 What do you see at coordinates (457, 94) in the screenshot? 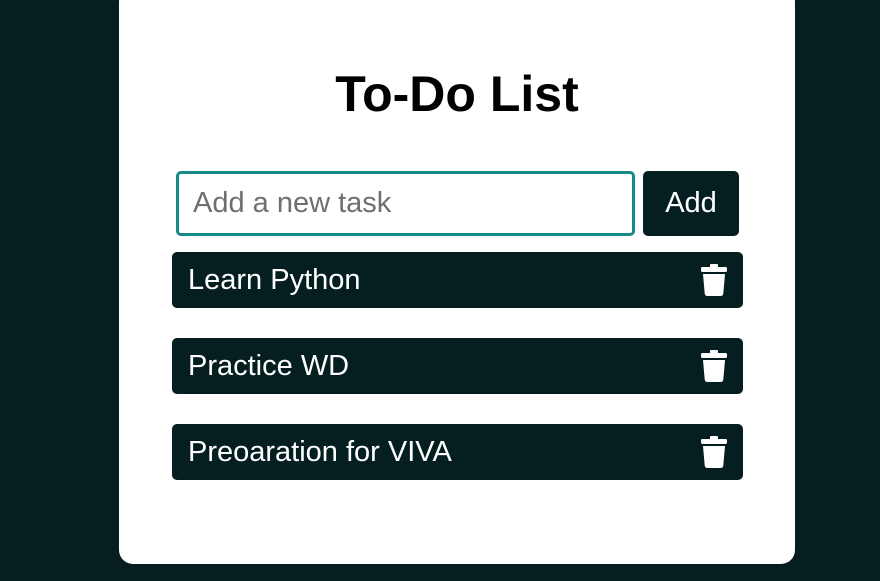
I see `page-title: To-Do List` at bounding box center [457, 94].